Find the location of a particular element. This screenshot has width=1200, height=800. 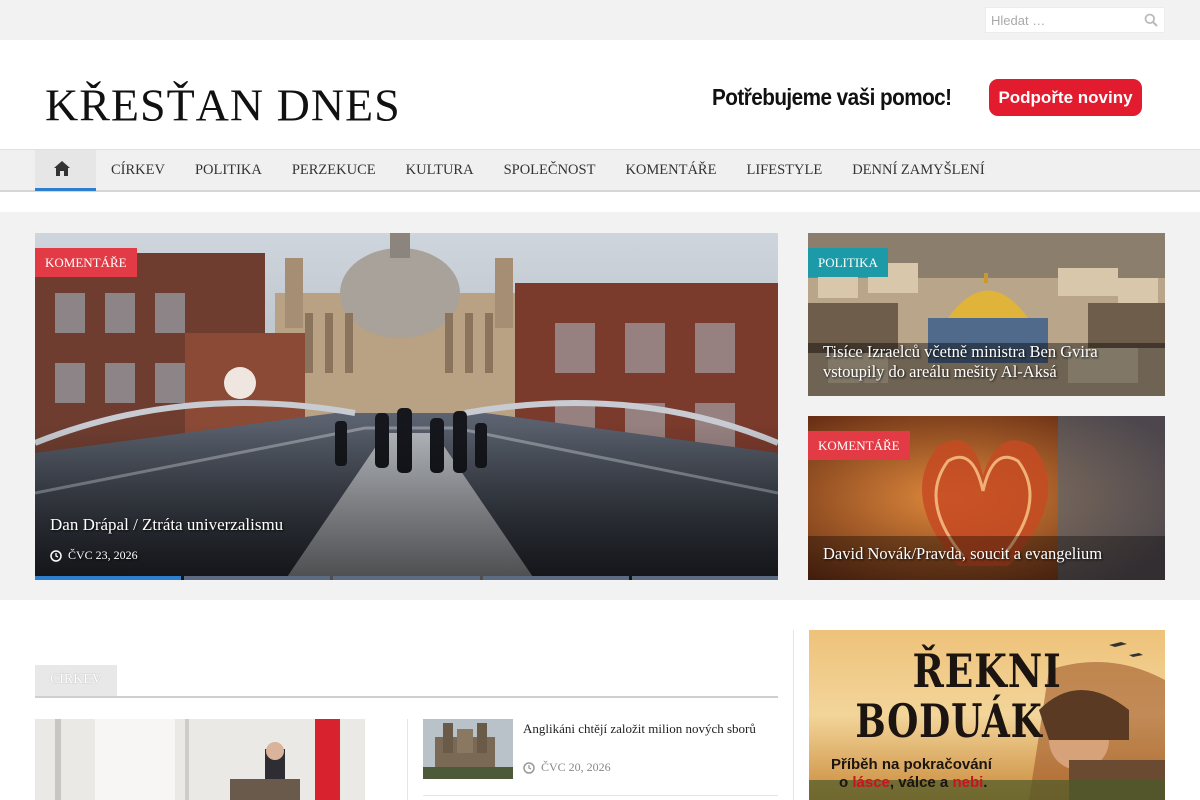

hero-date: ČVC 23, 2026 is located at coordinates (94, 555).